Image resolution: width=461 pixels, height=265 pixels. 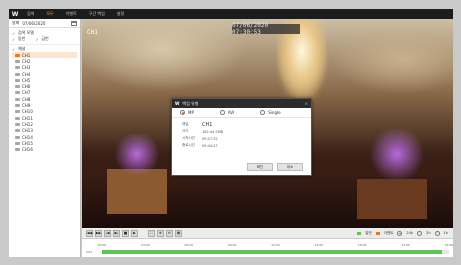 What do you see at coordinates (409, 233) in the screenshot?
I see `range-24h: 24h` at bounding box center [409, 233].